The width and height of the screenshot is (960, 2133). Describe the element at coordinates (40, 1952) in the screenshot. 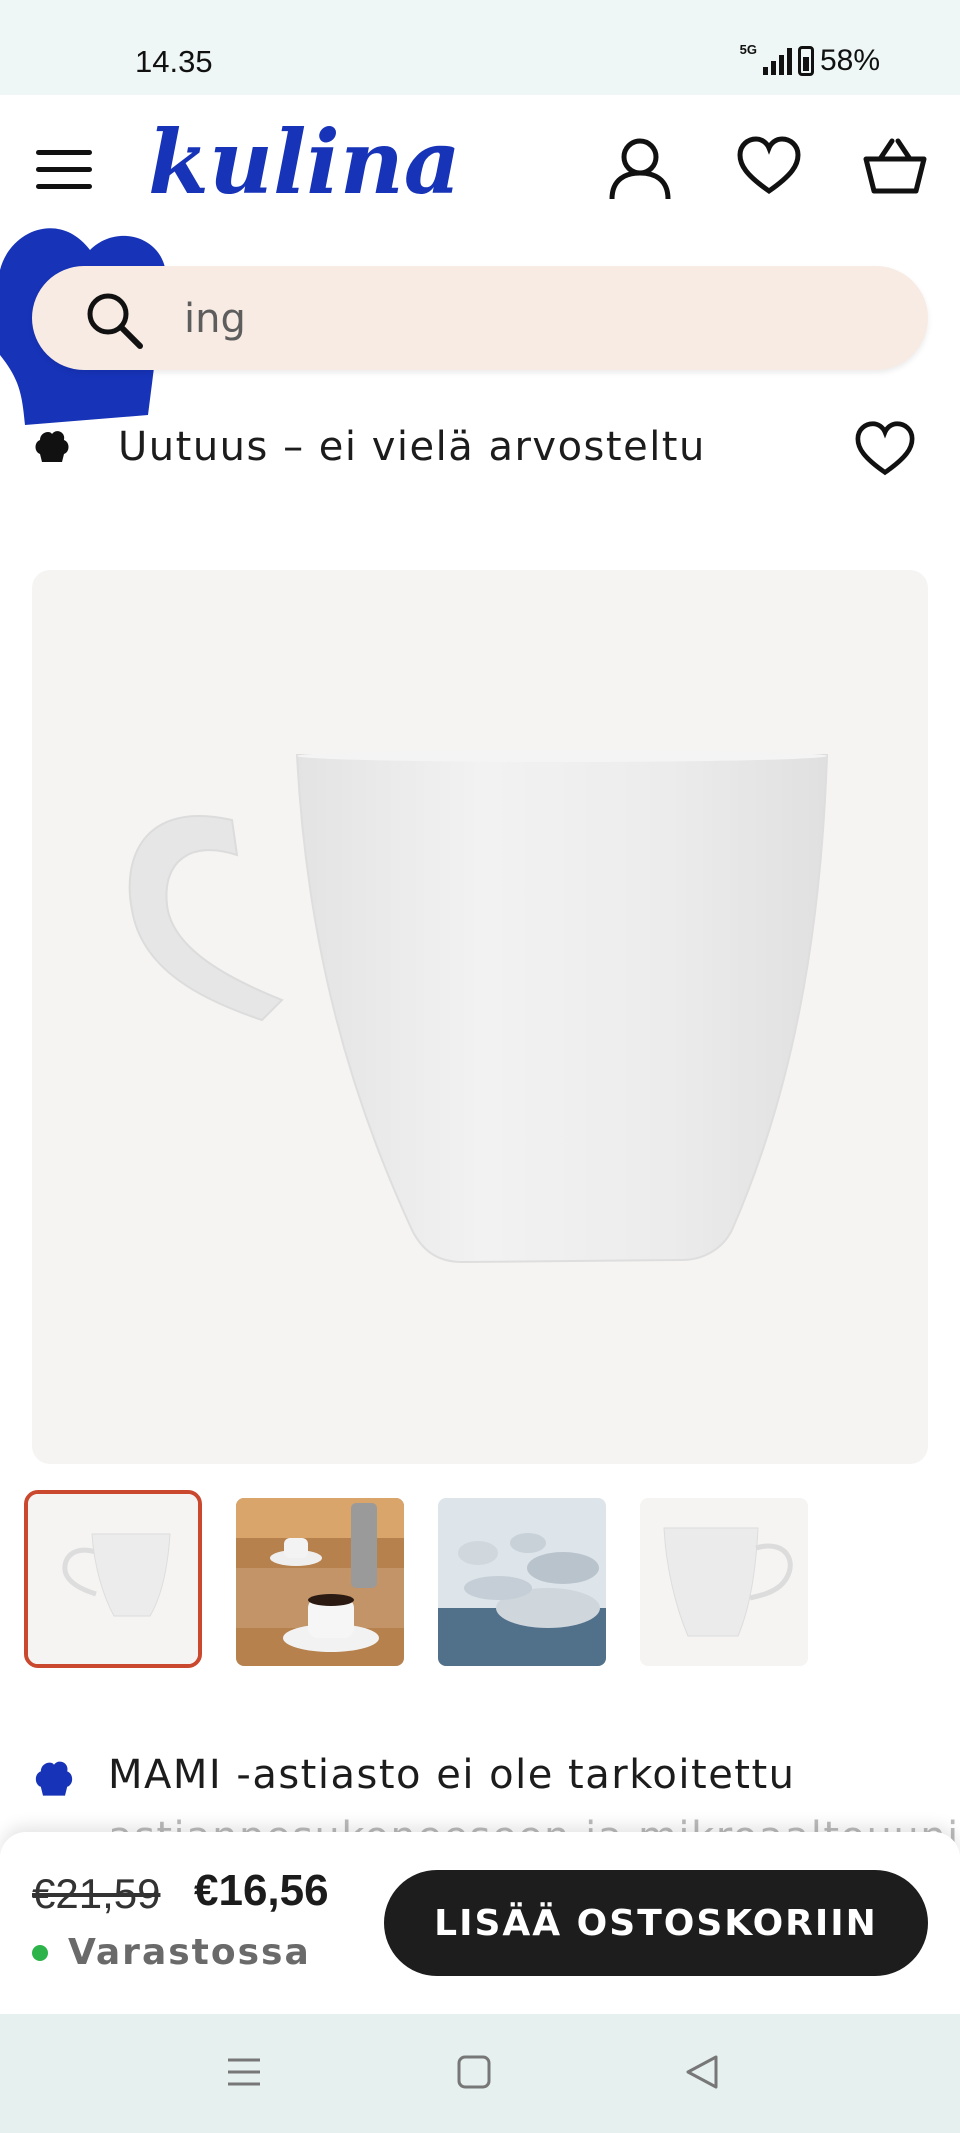

I see `in-stock-dot-icon` at that location.